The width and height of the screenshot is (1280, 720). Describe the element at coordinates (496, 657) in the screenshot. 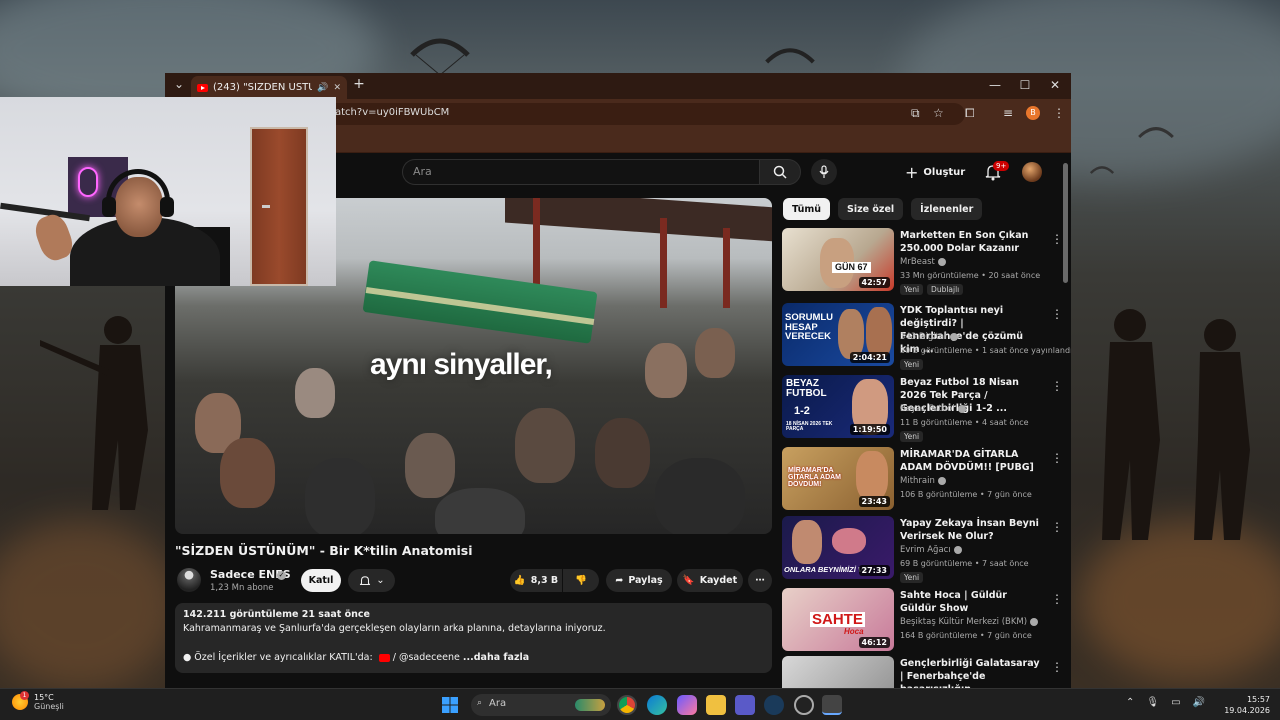

I see `show-more-link: ...daha fazla` at that location.